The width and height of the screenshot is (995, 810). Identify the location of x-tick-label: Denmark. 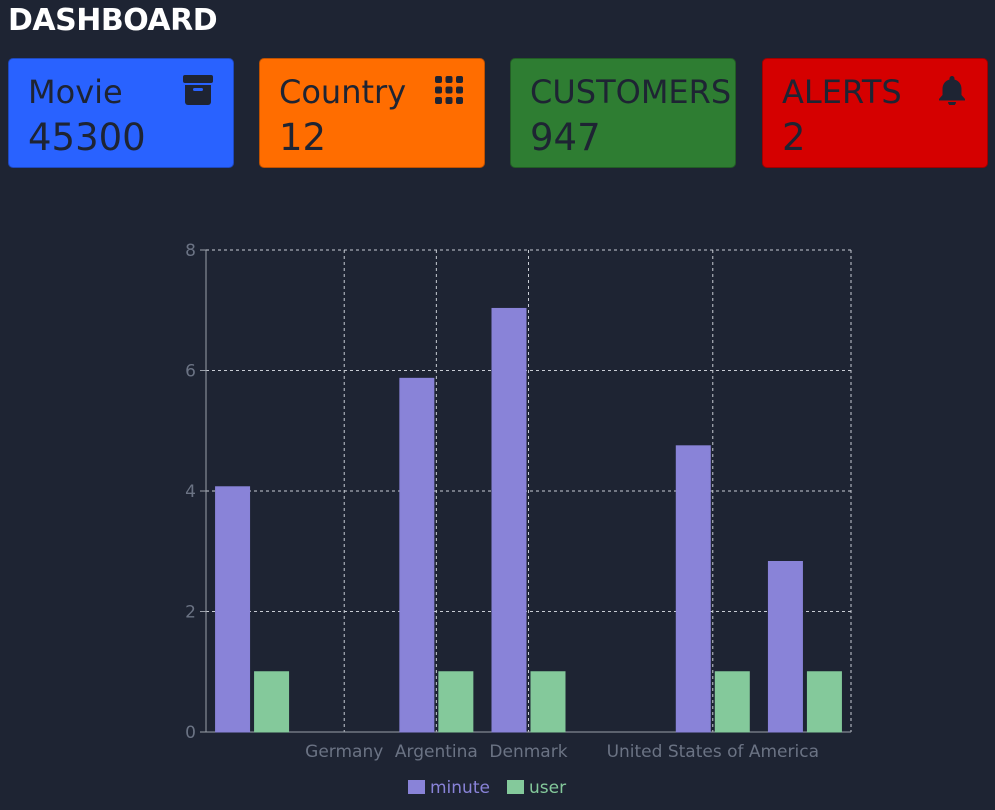
(528, 752).